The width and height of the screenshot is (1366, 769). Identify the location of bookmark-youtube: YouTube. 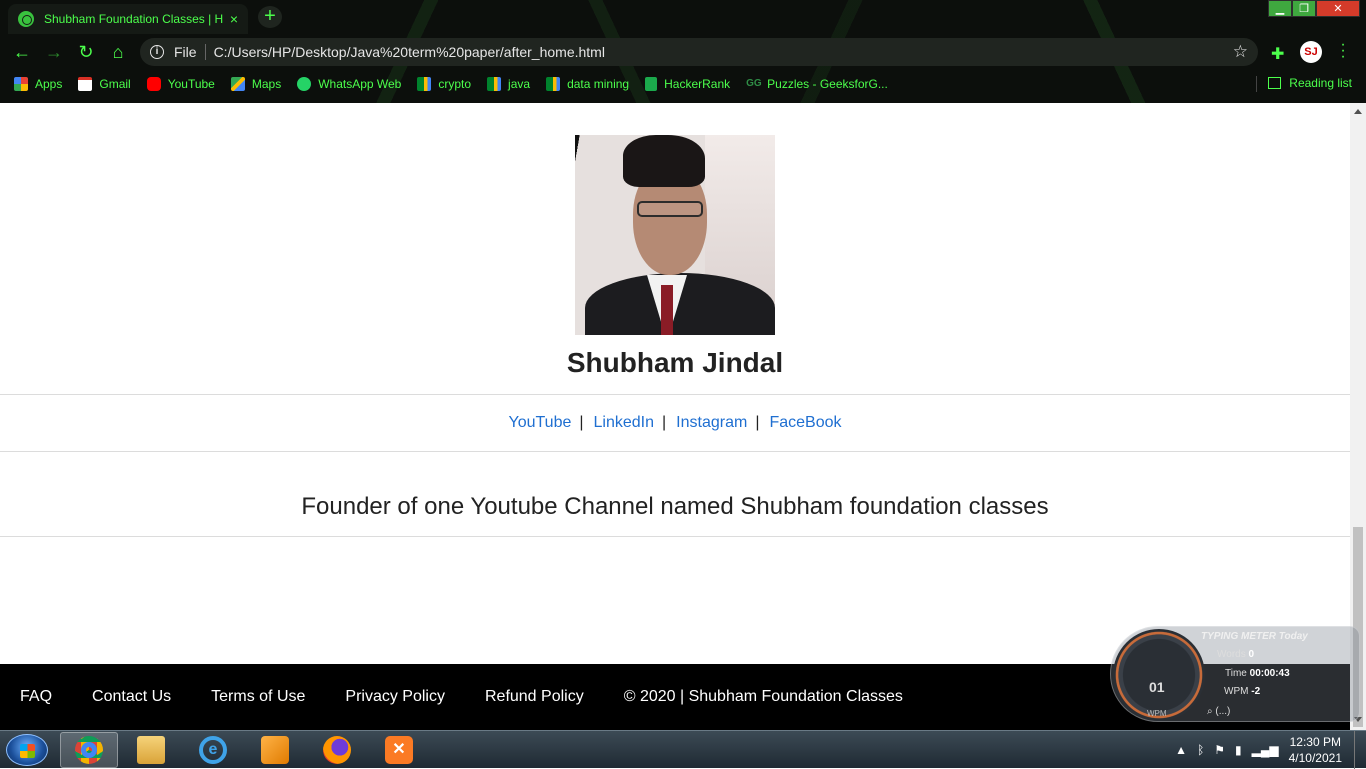
(180, 84).